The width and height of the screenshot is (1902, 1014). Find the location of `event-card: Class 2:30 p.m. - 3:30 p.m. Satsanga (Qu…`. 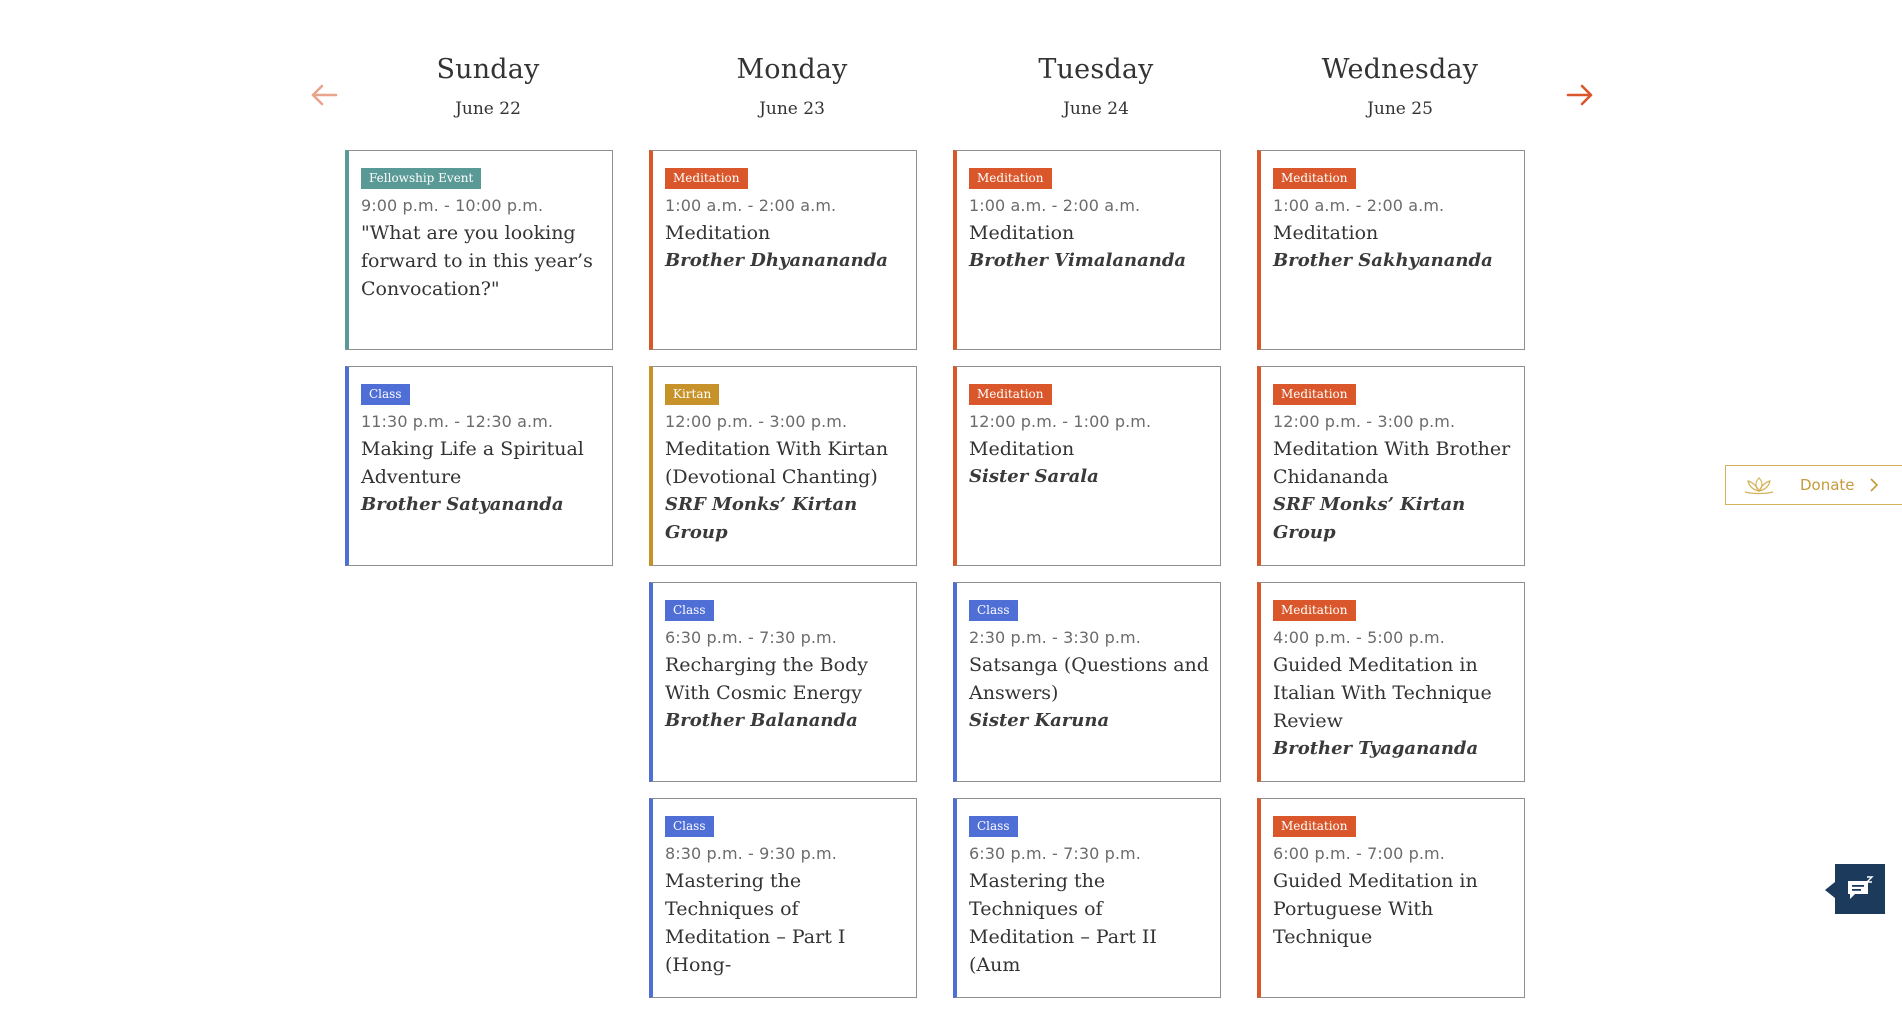

event-card: Class 2:30 p.m. - 3:30 p.m. Satsanga (Qu… is located at coordinates (1087, 682).